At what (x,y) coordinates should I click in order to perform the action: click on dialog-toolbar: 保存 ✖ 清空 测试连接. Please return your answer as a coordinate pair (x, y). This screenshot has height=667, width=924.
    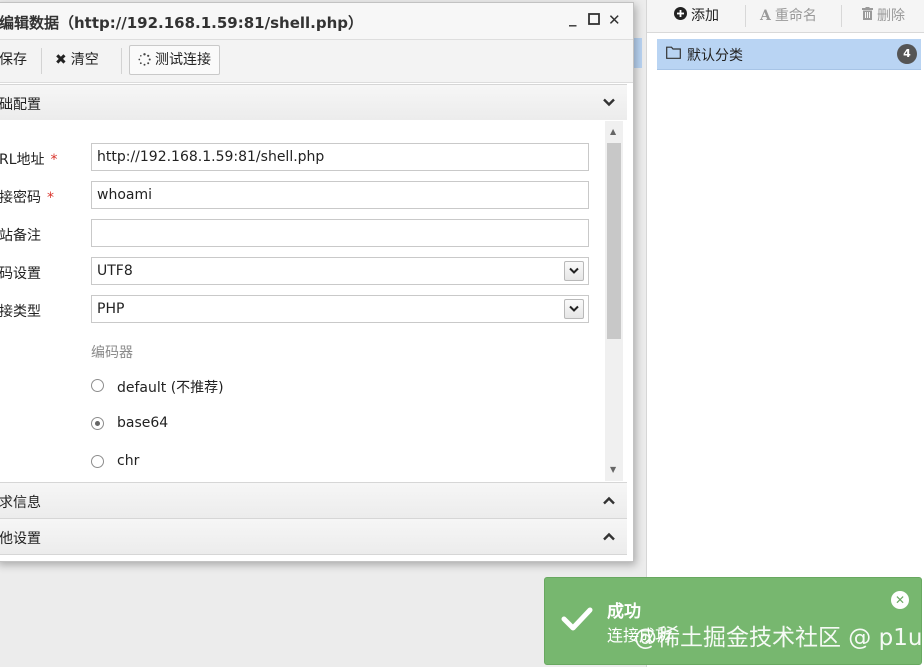
    Looking at the image, I should click on (316, 61).